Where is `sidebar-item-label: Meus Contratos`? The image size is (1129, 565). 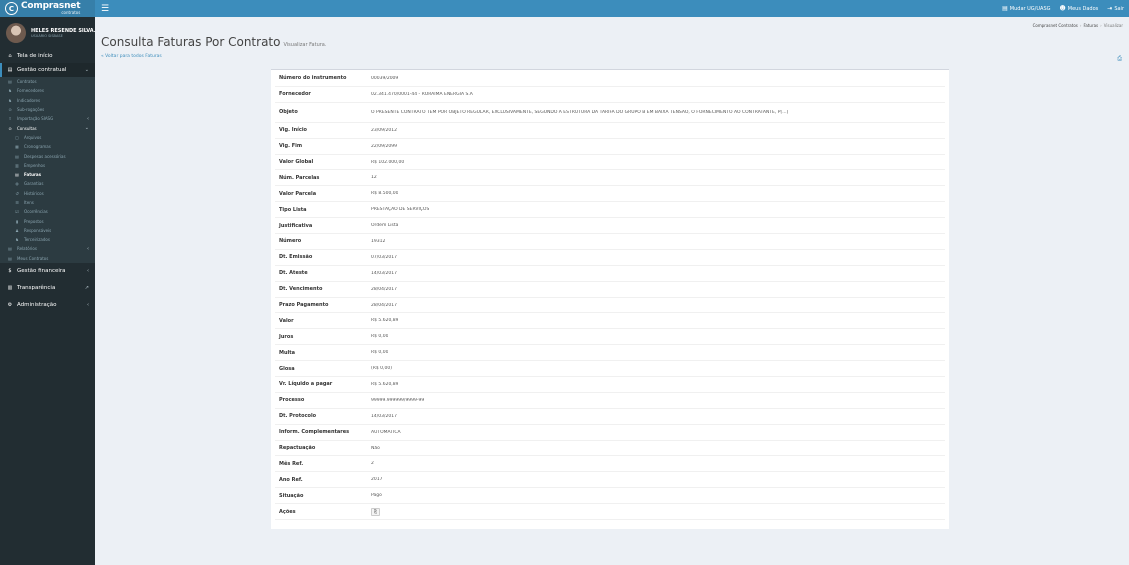 sidebar-item-label: Meus Contratos is located at coordinates (33, 258).